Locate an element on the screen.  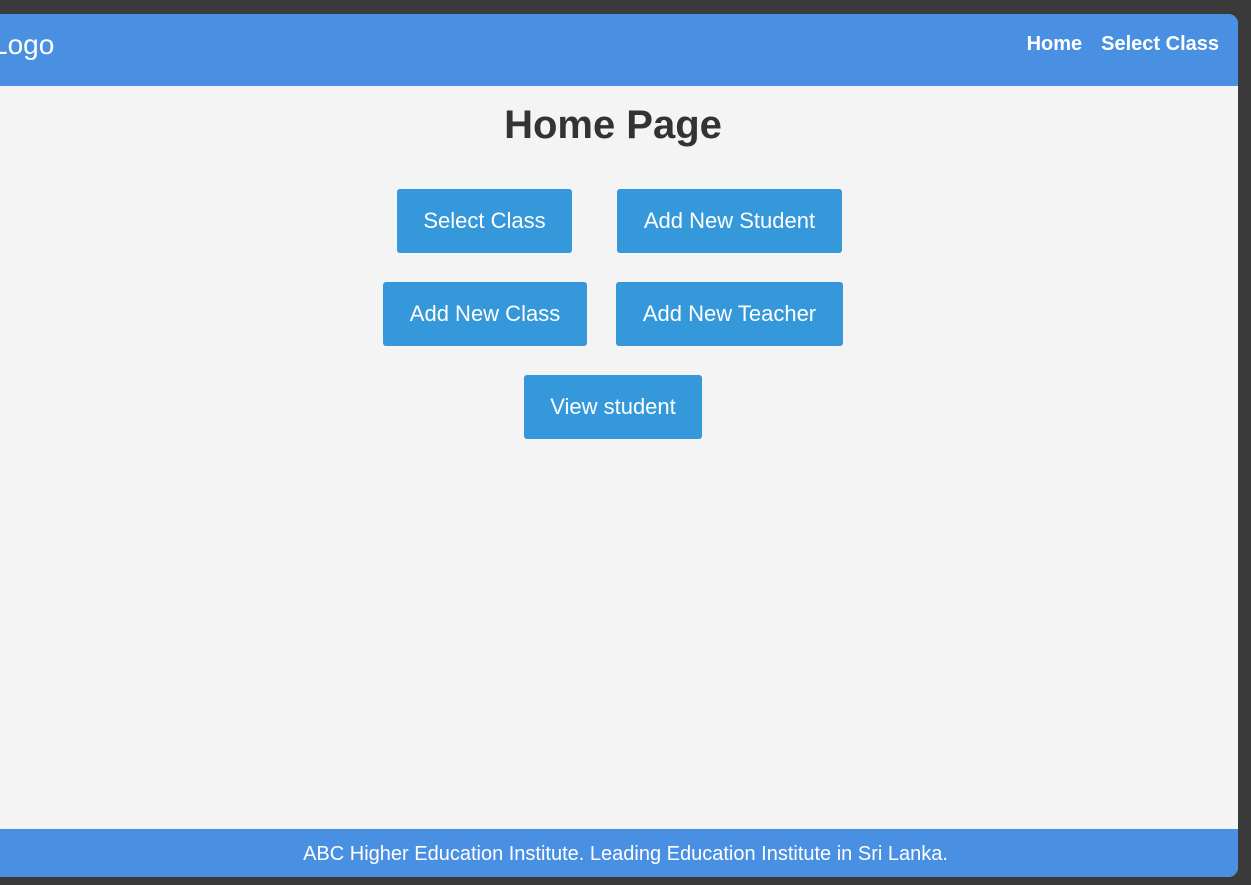
nav-links: Home Select Class is located at coordinates (1123, 44).